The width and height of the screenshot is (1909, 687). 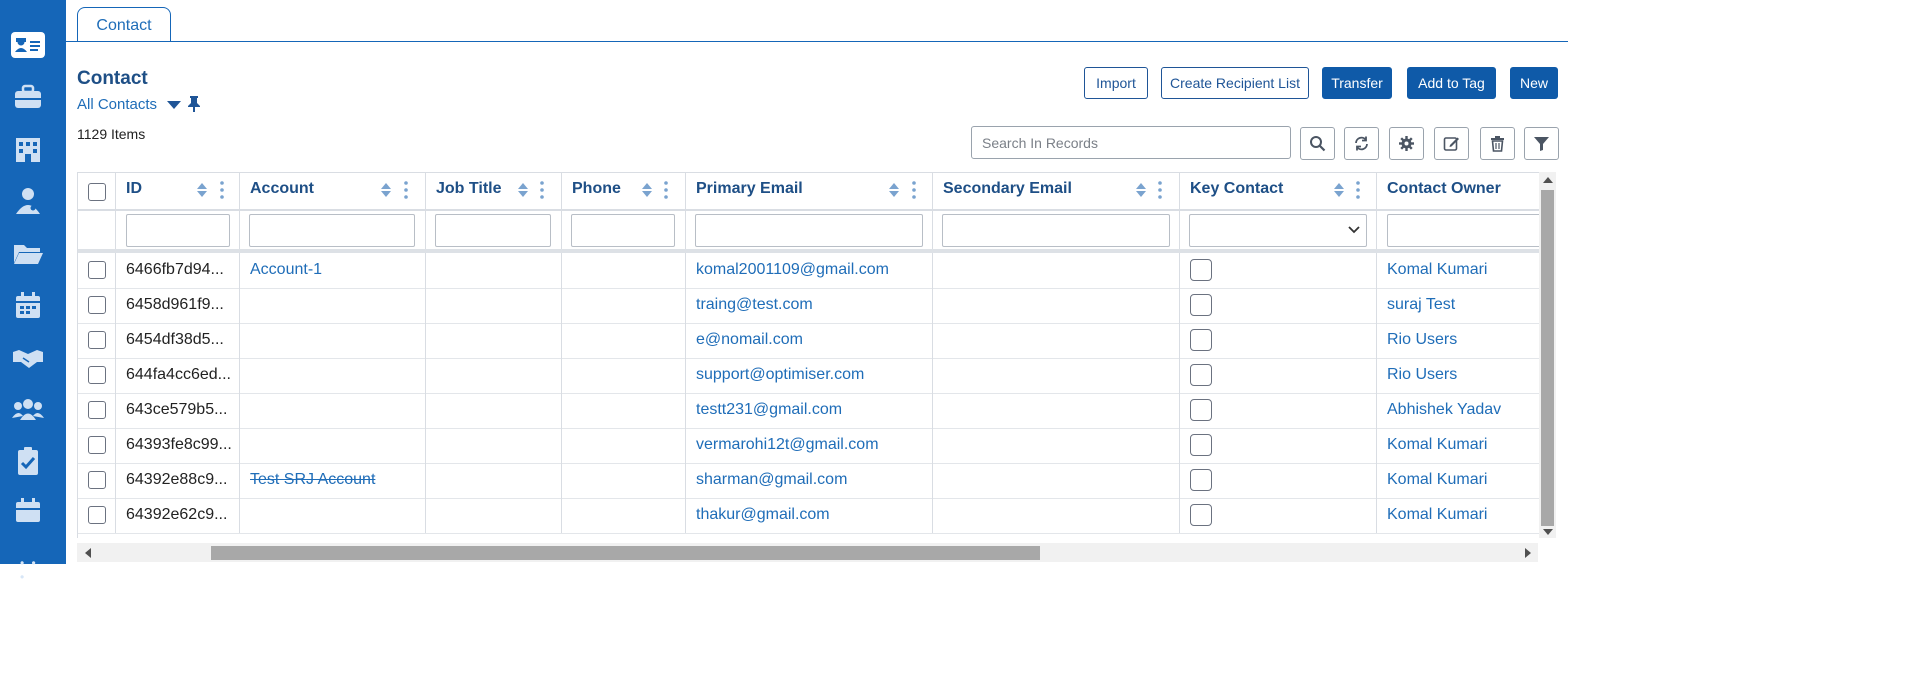 I want to click on table-row: 6458d961f9... traing@test.com suraj Test, so click(x=808, y=306).